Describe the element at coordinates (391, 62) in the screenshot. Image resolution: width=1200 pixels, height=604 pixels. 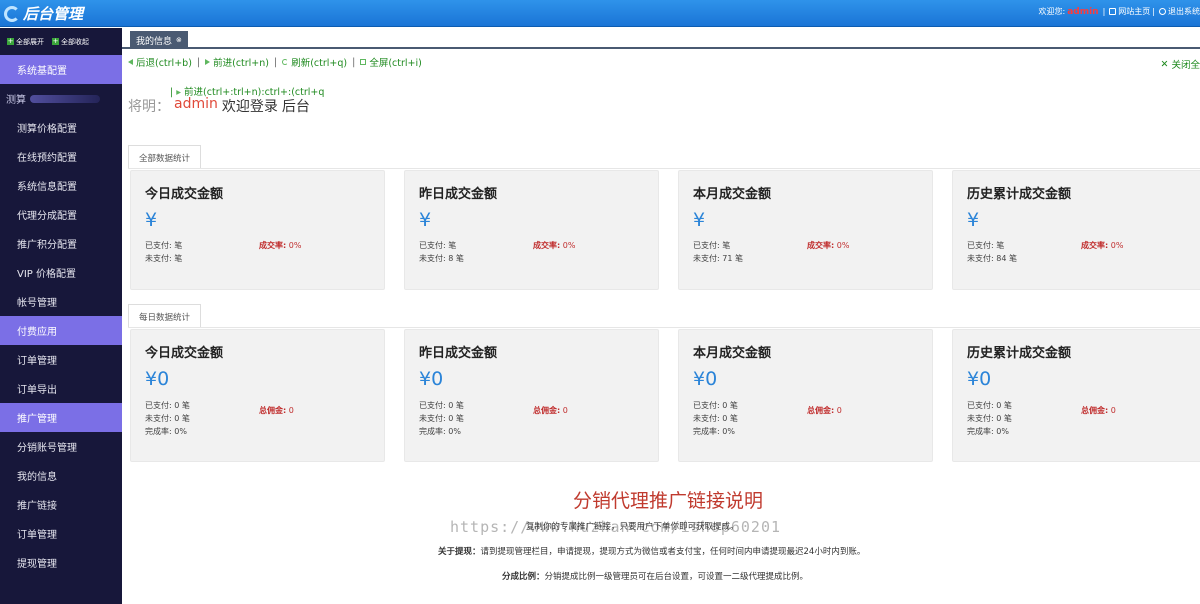
I see `fullscreen-button: 全屏(ctrl+i)` at that location.